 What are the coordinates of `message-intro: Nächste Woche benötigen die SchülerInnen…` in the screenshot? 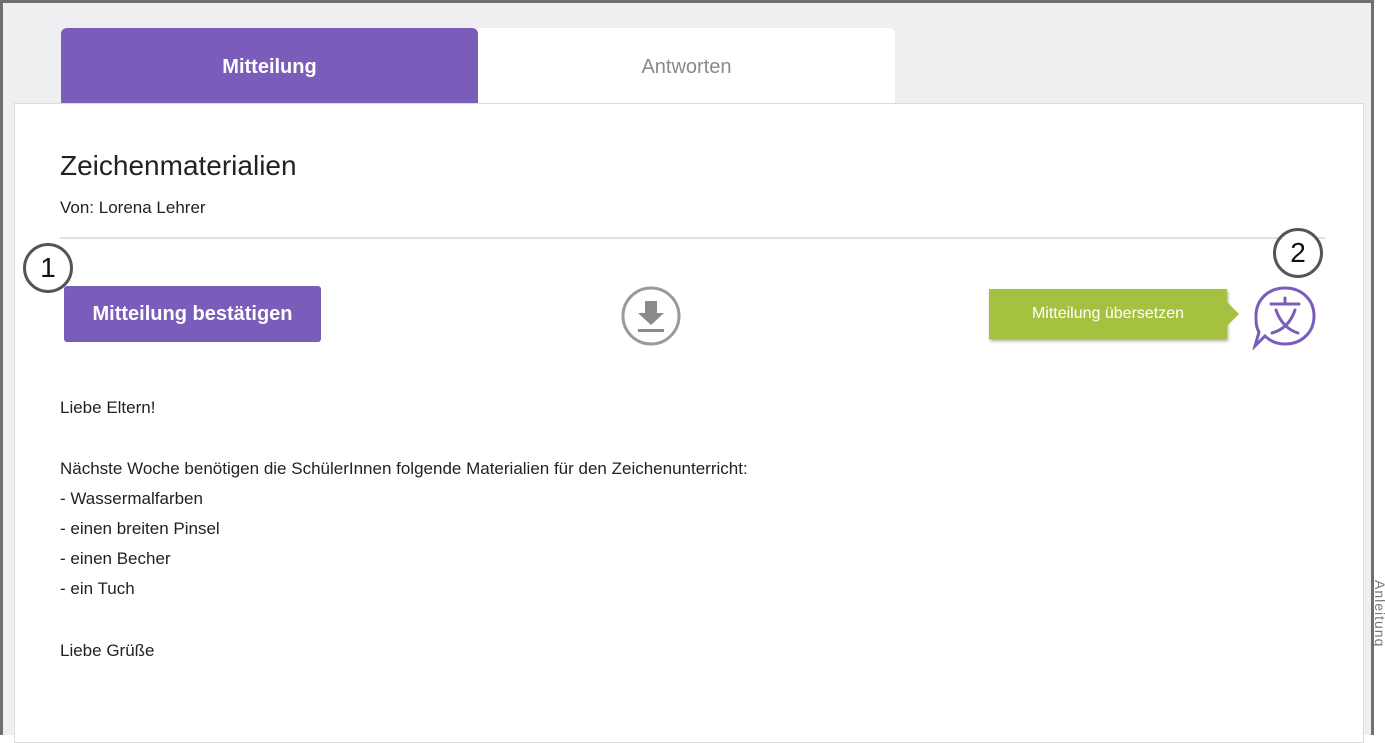 It's located at (404, 468).